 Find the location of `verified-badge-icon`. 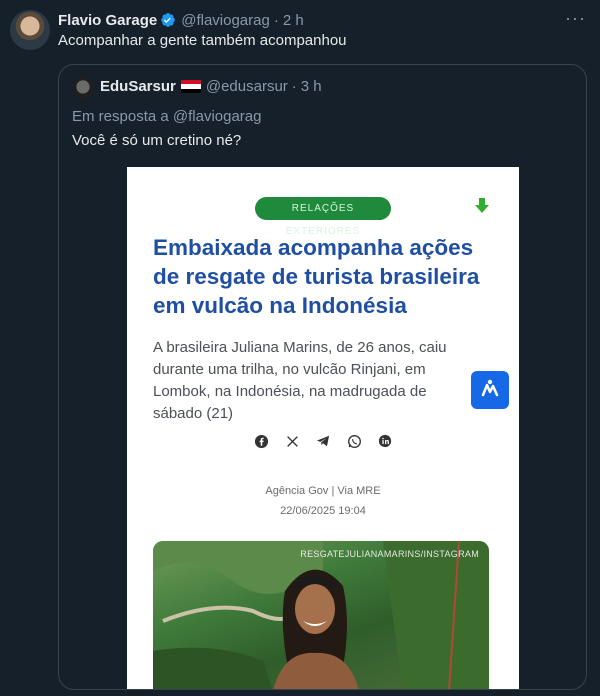

verified-badge-icon is located at coordinates (168, 20).